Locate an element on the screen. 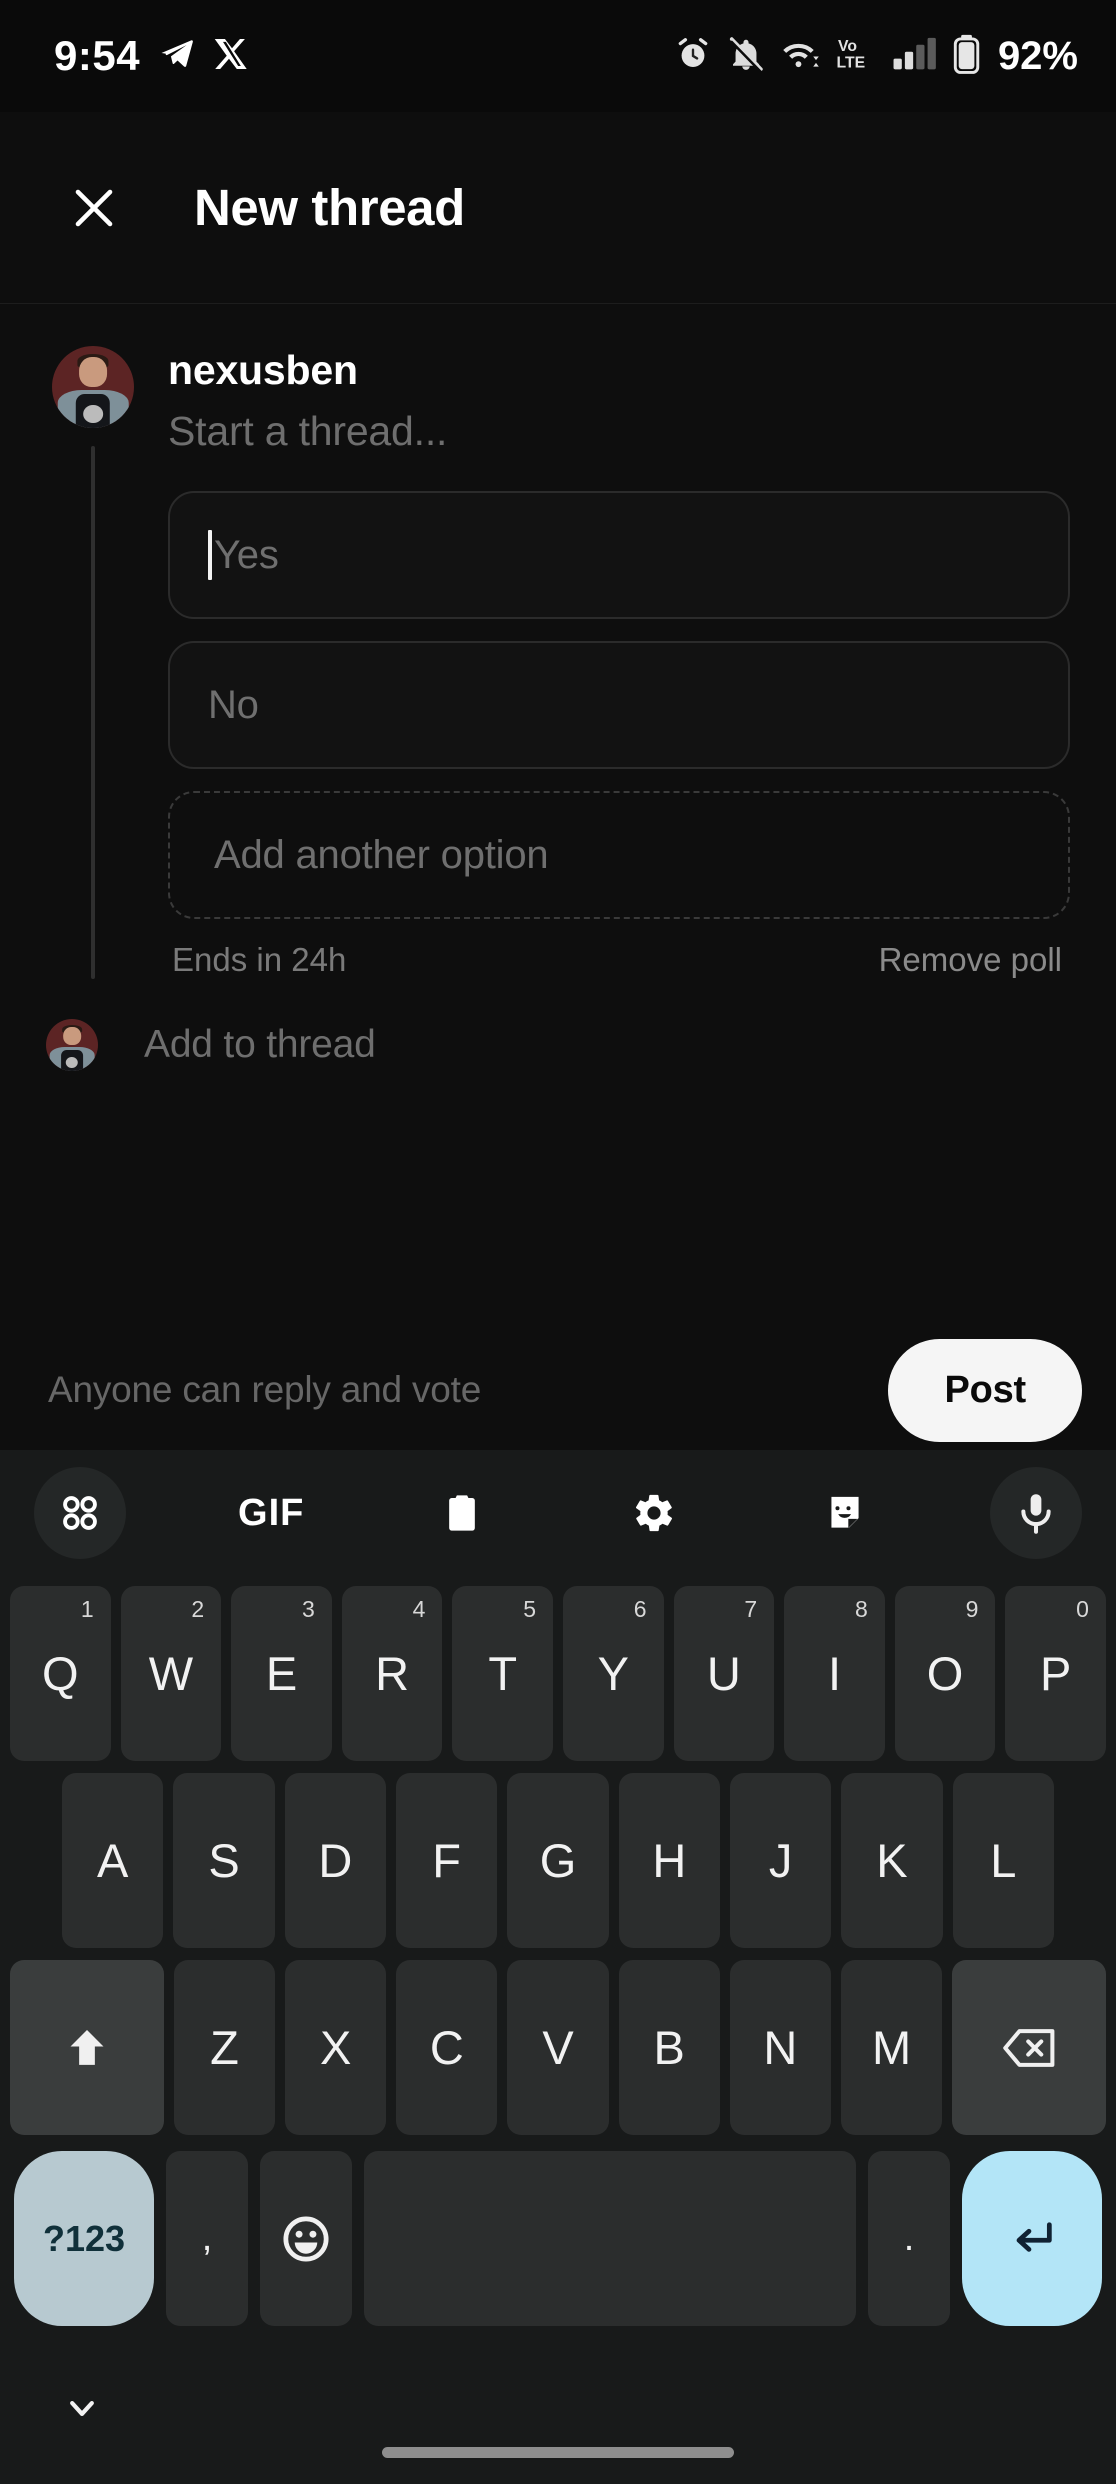  key-q: 1Q is located at coordinates (60, 1673).